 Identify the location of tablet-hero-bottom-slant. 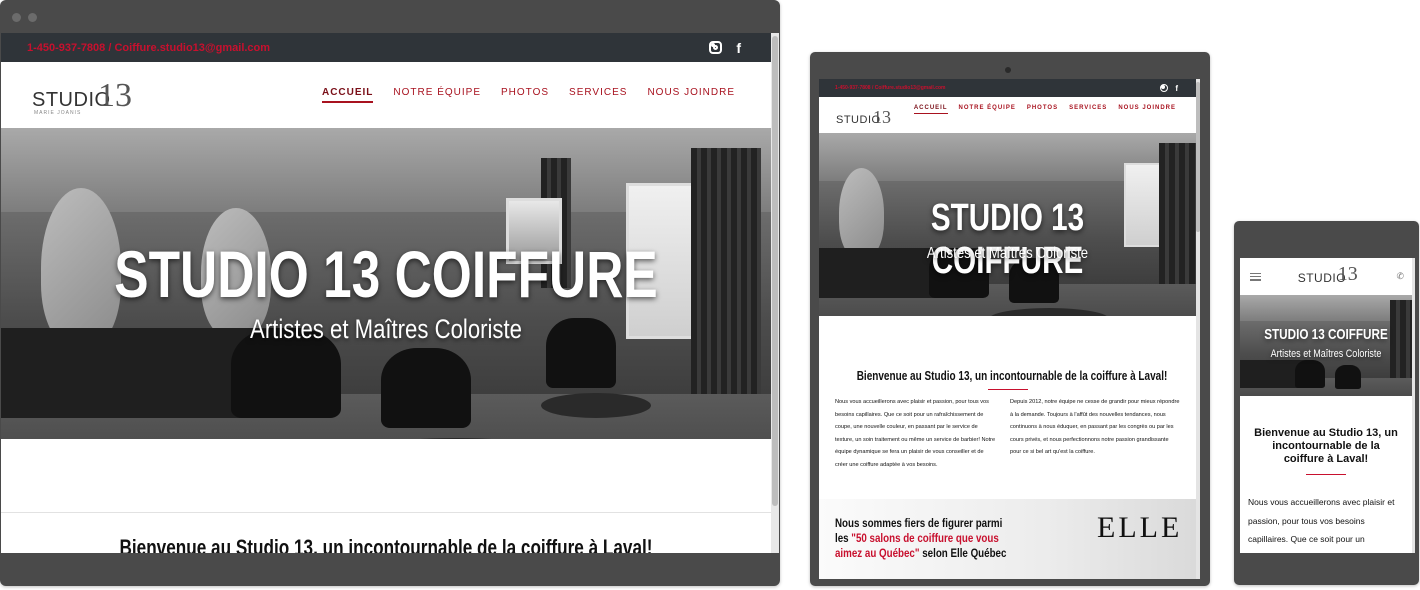
(1007, 332).